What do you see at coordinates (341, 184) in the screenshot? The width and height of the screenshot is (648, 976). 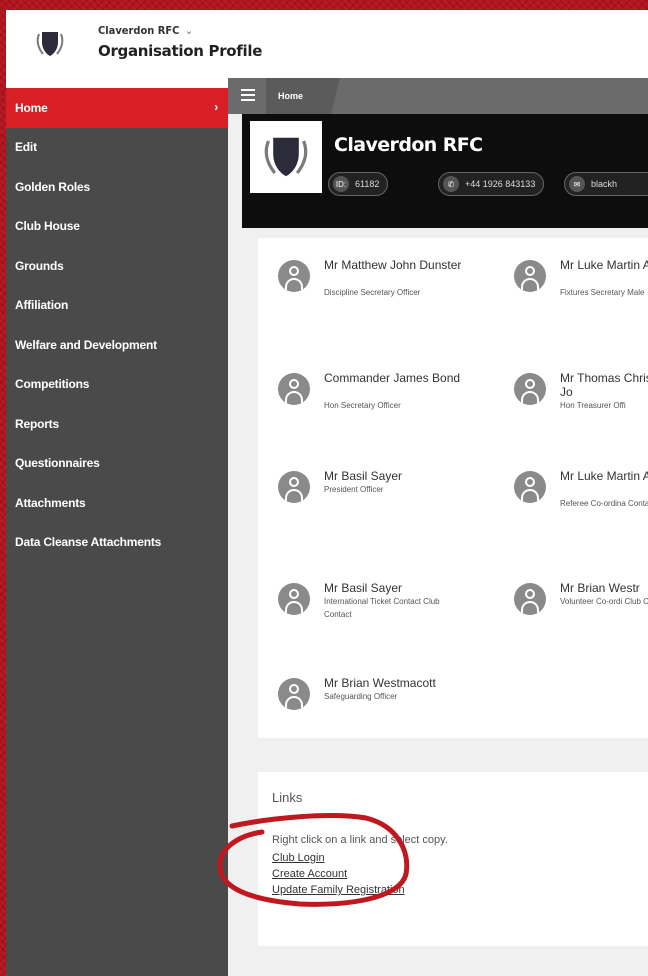 I see `id-icon: ID:` at bounding box center [341, 184].